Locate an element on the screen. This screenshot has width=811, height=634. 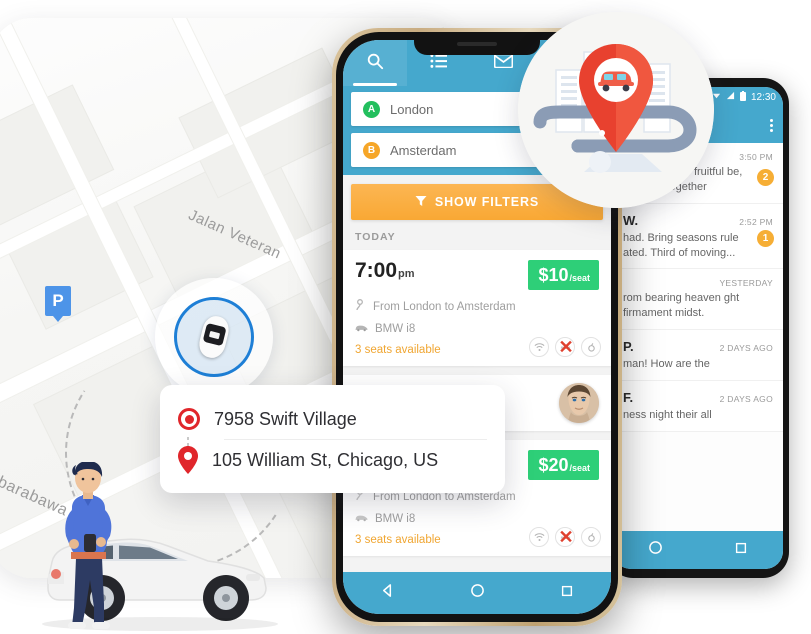
message-time: 2:52 PM is located at coordinates (756, 221).